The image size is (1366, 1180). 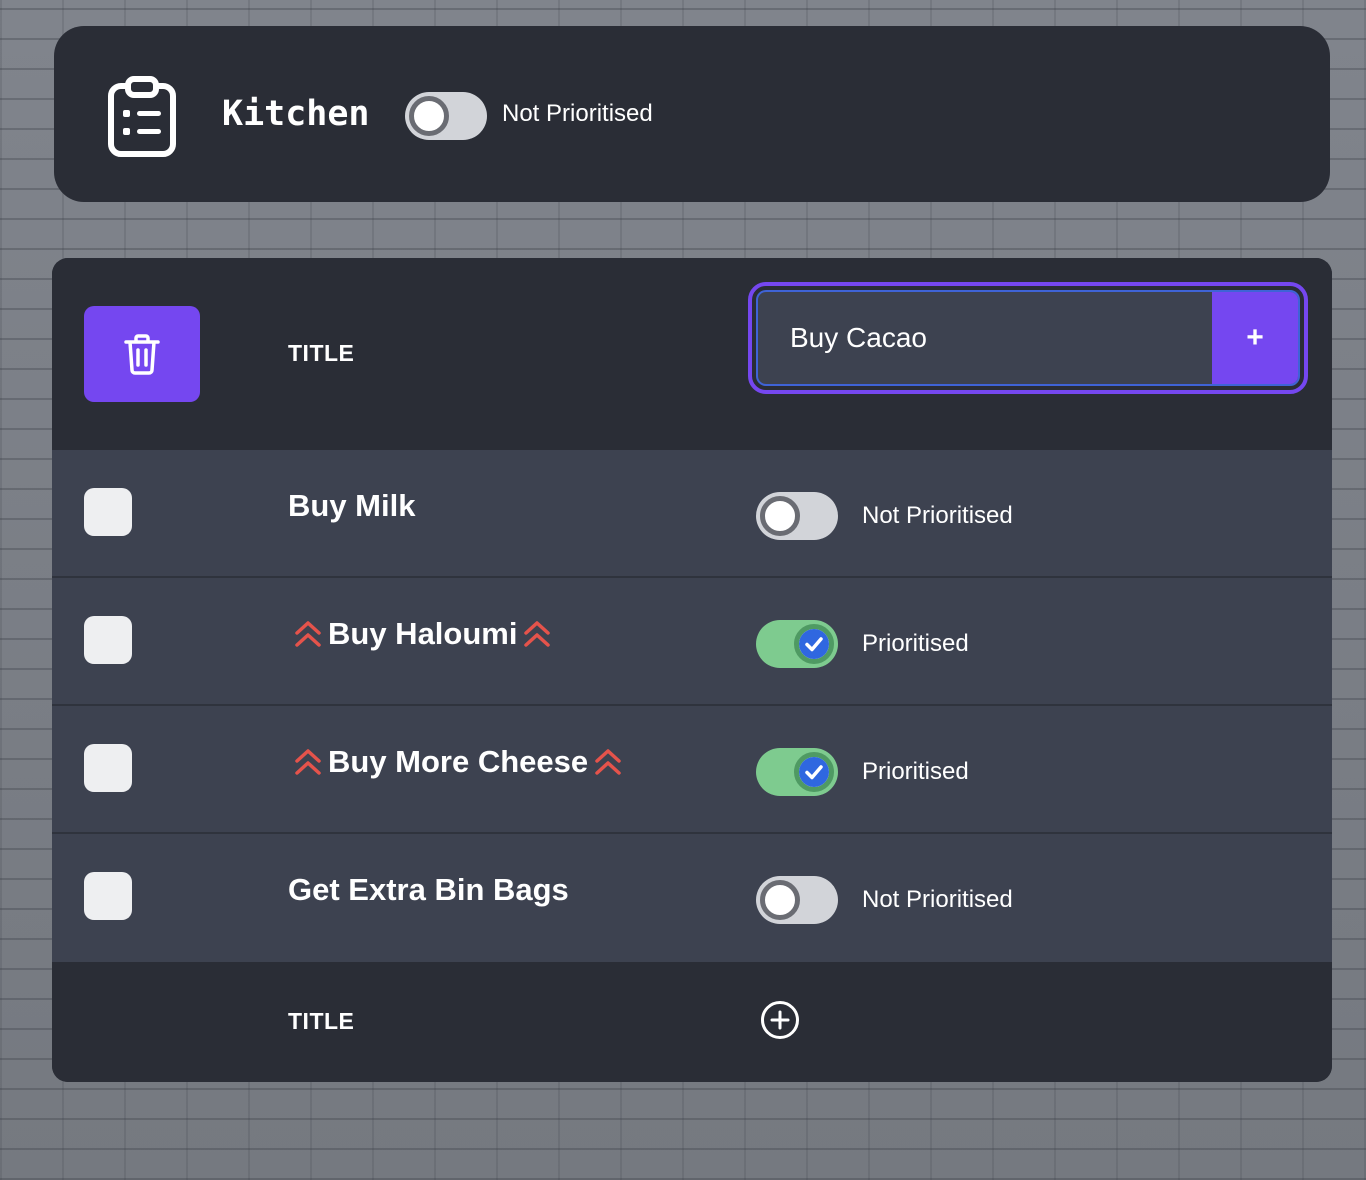 I want to click on row-title-text: Buy More Cheese, so click(x=458, y=761).